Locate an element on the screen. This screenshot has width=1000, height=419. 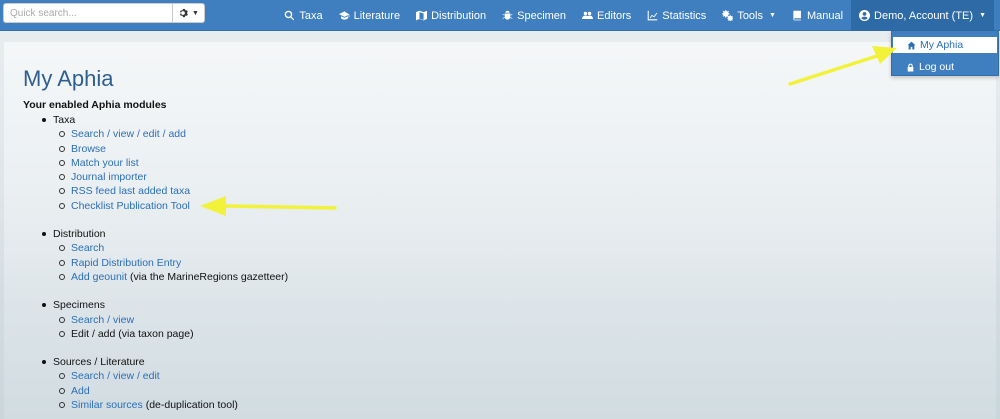
list-item: Rapid Distribution Entry is located at coordinates (173, 263).